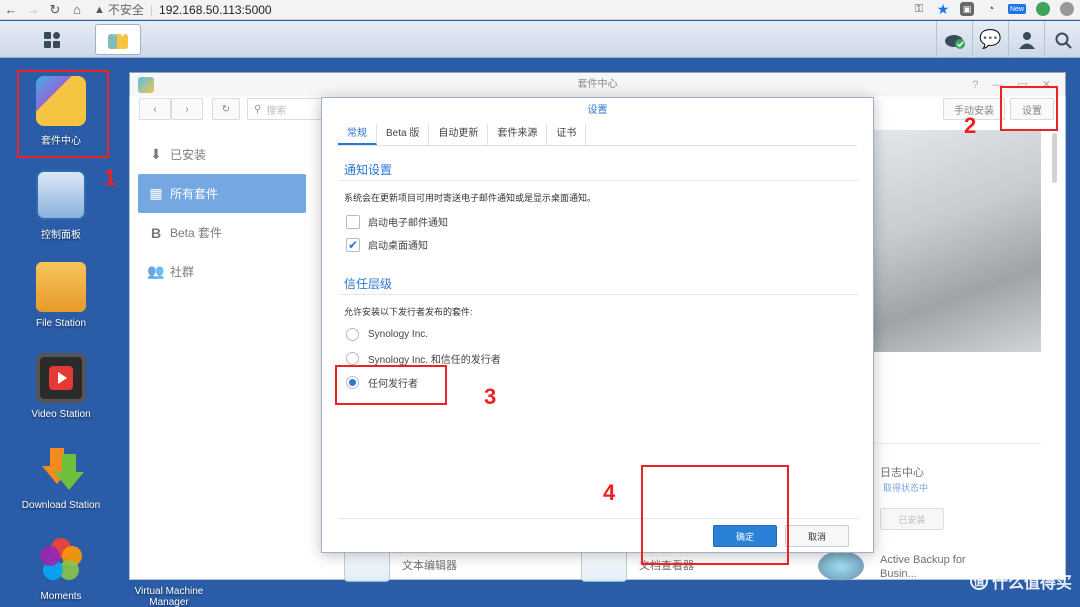  I want to click on desktop-notify-checkbox: ✔, so click(353, 244).